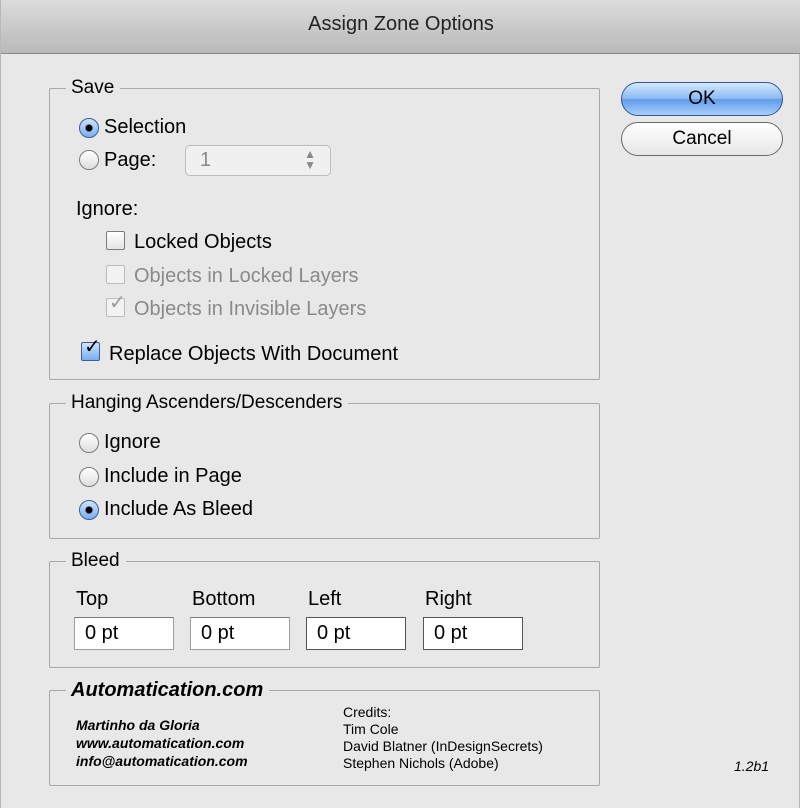 Image resolution: width=800 pixels, height=808 pixels. I want to click on left-bleed-field: 0 pt, so click(356, 633).